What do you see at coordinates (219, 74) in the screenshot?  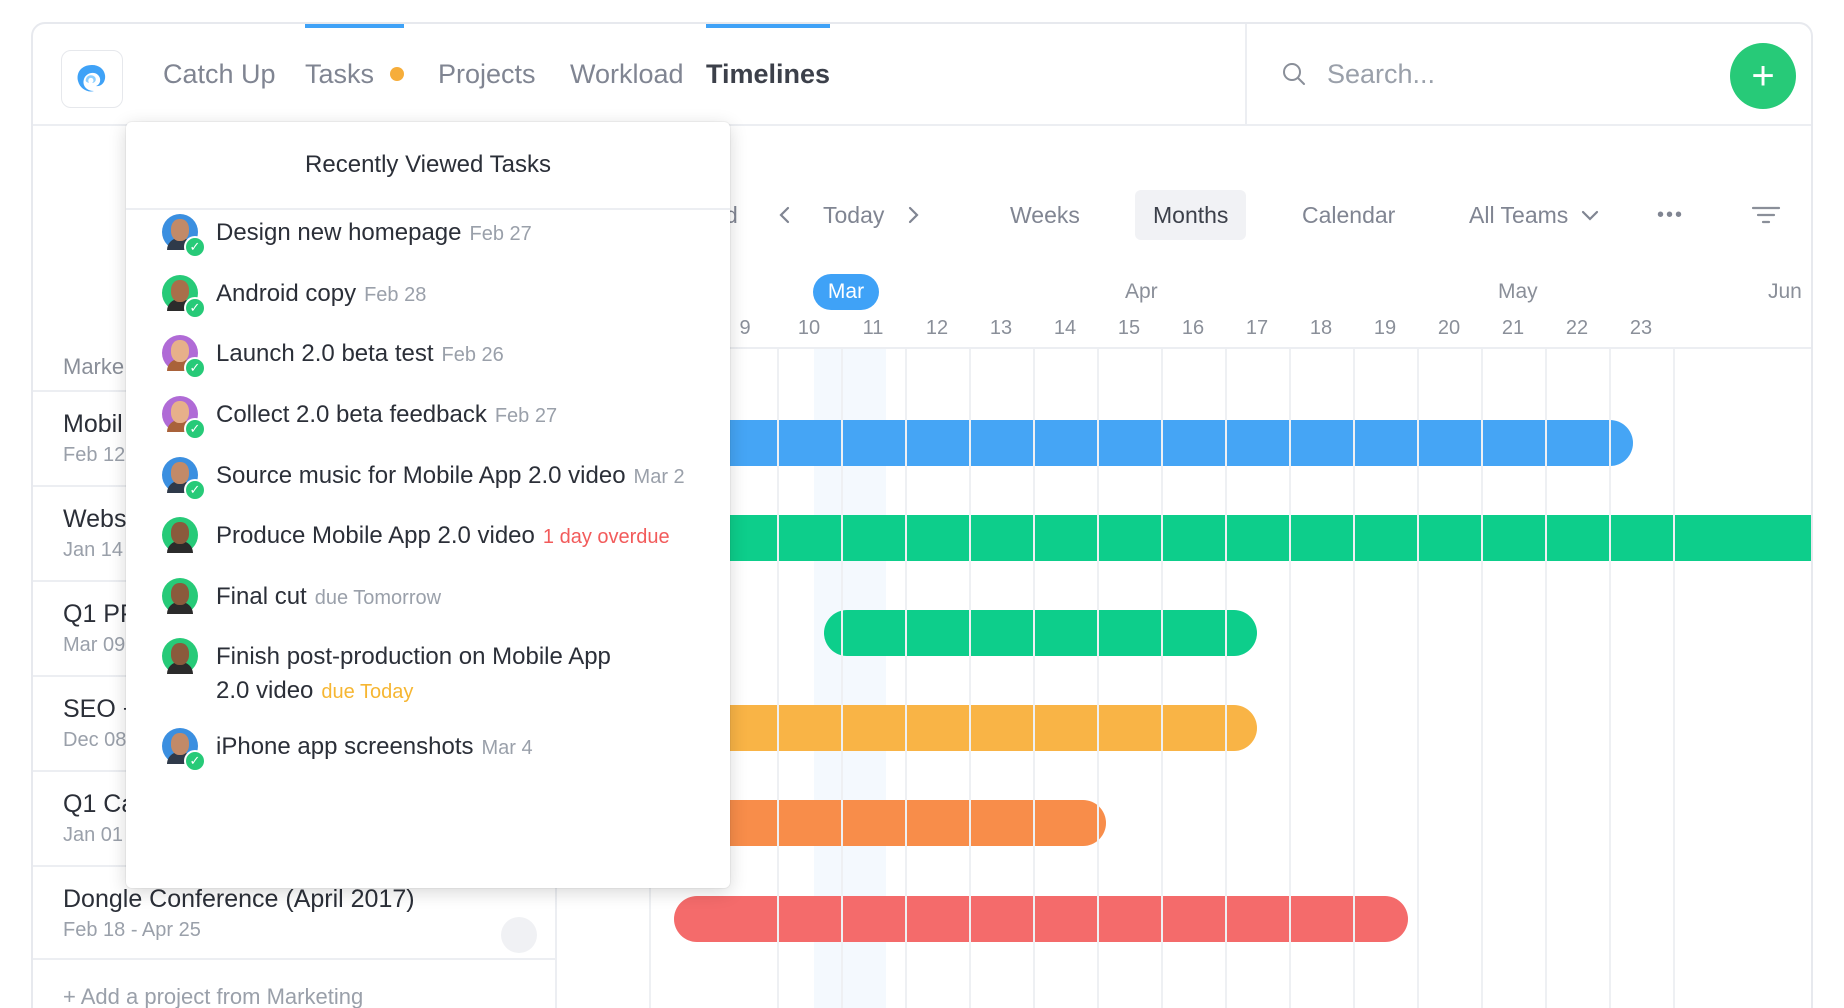 I see `tab-catch-up: Catch Up` at bounding box center [219, 74].